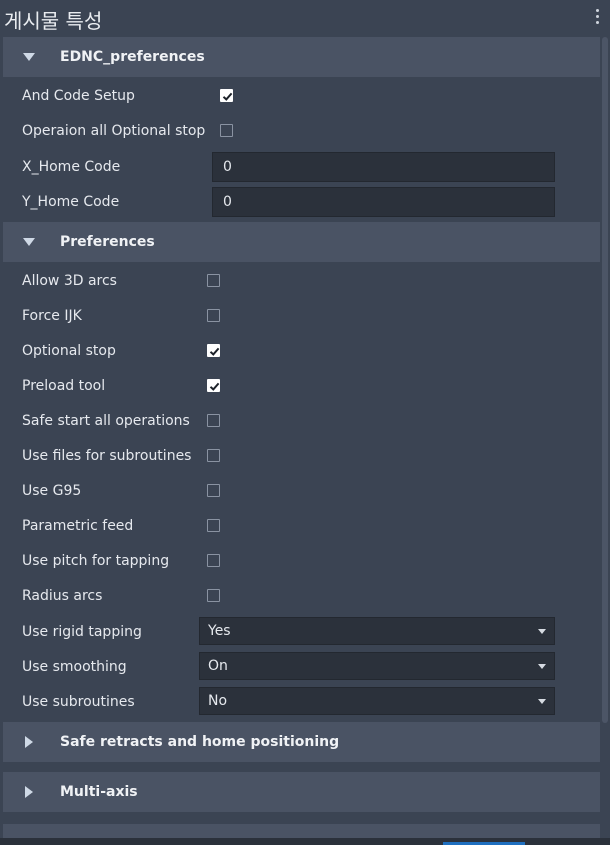  Describe the element at coordinates (213, 280) in the screenshot. I see `checkbox-allow-3d-arcs` at that location.